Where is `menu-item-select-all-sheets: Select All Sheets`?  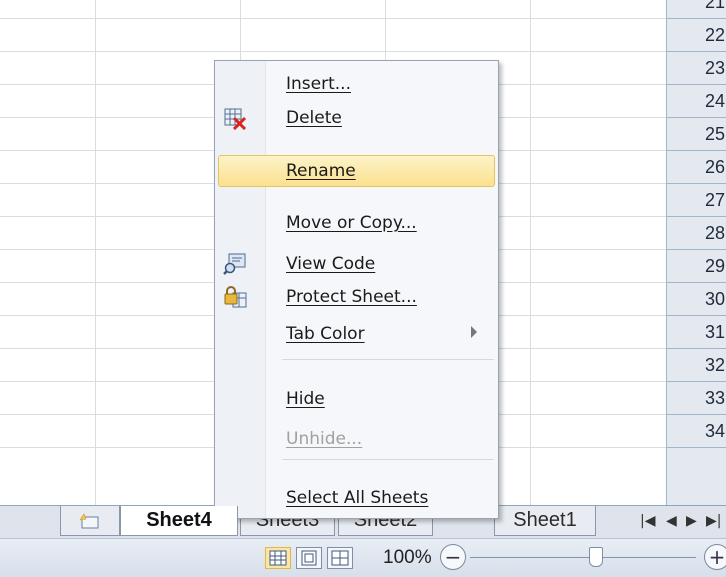
menu-item-select-all-sheets: Select All Sheets is located at coordinates (356, 498).